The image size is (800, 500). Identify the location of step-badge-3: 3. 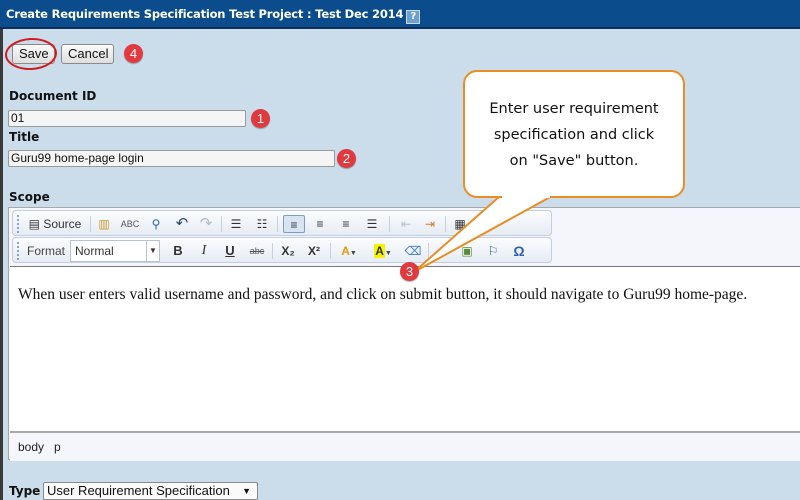
(409, 271).